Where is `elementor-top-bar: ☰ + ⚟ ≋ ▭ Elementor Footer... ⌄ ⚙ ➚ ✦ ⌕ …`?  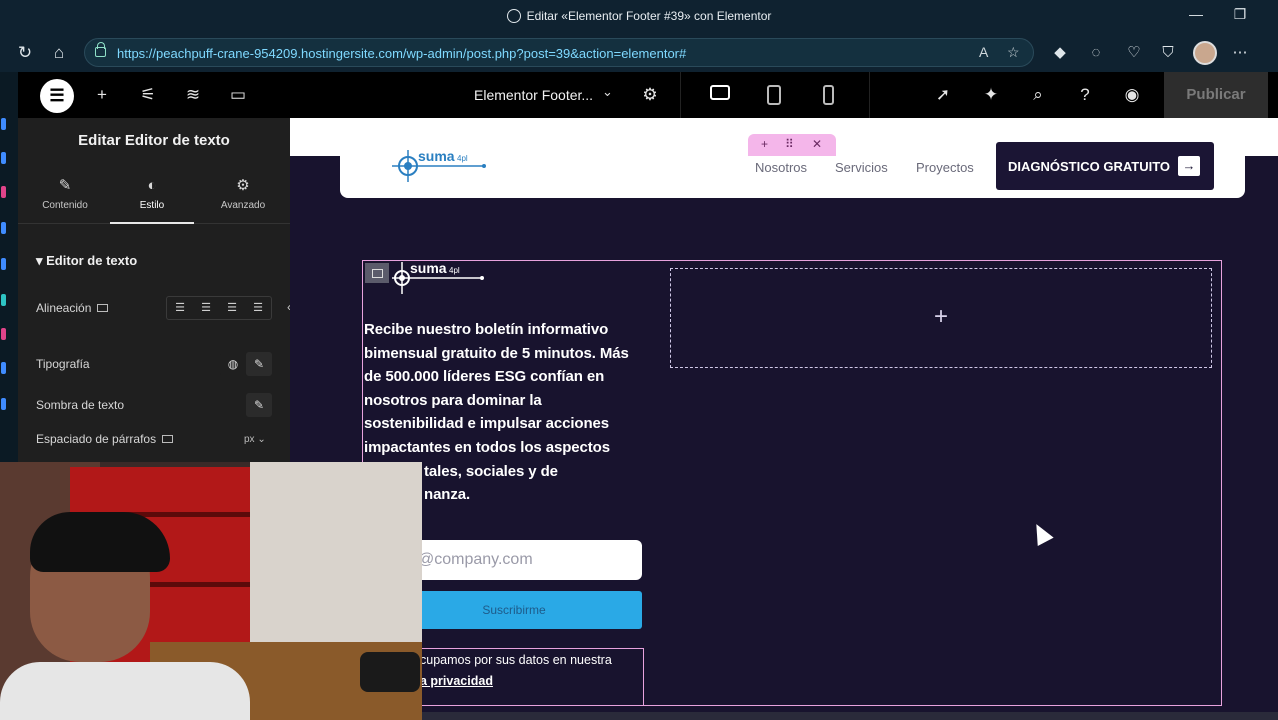
elementor-top-bar: ☰ + ⚟ ≋ ▭ Elementor Footer... ⌄ ⚙ ➚ ✦ ⌕ … is located at coordinates (648, 95).